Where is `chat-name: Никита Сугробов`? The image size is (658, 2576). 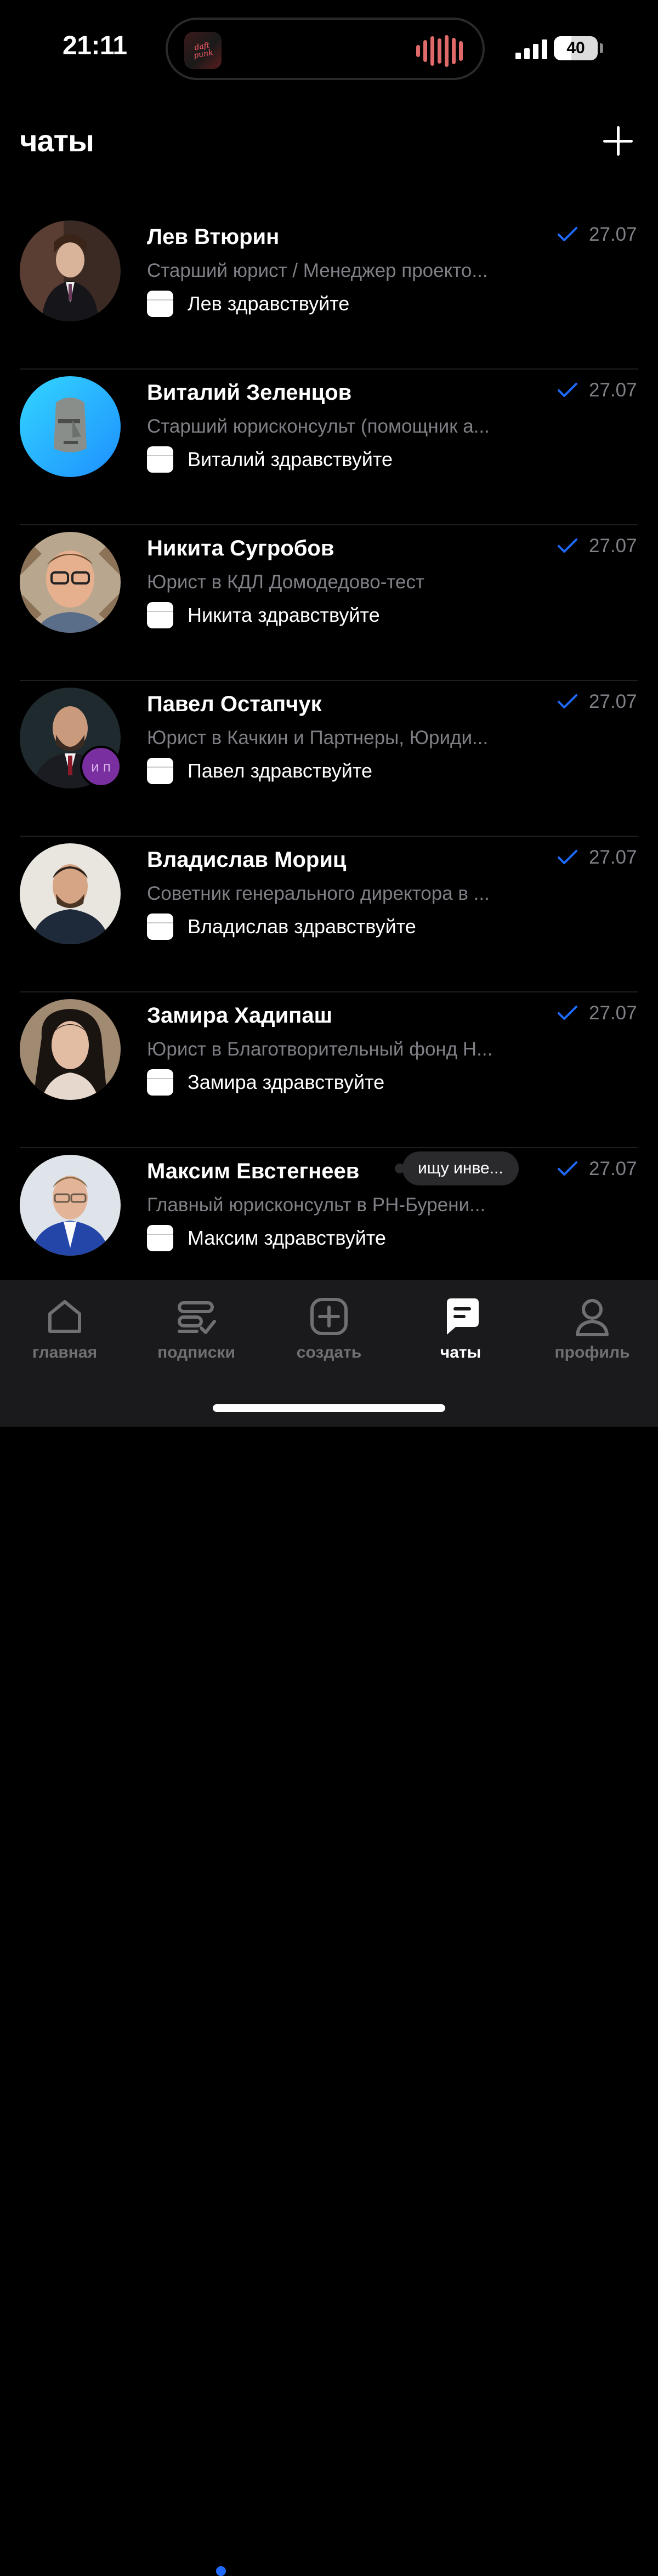 chat-name: Никита Сугробов is located at coordinates (240, 548).